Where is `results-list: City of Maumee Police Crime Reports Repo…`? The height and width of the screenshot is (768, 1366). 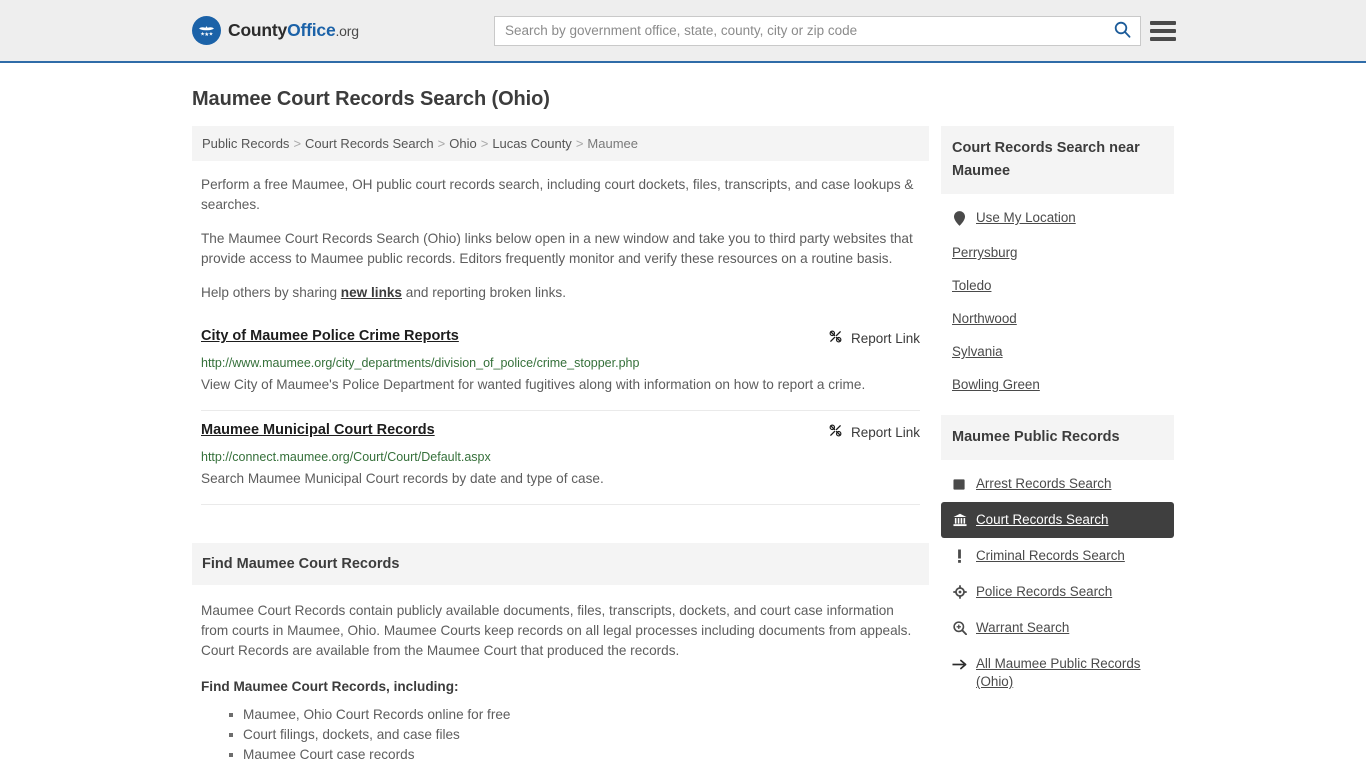
results-list: City of Maumee Police Crime Reports Repo… is located at coordinates (560, 411).